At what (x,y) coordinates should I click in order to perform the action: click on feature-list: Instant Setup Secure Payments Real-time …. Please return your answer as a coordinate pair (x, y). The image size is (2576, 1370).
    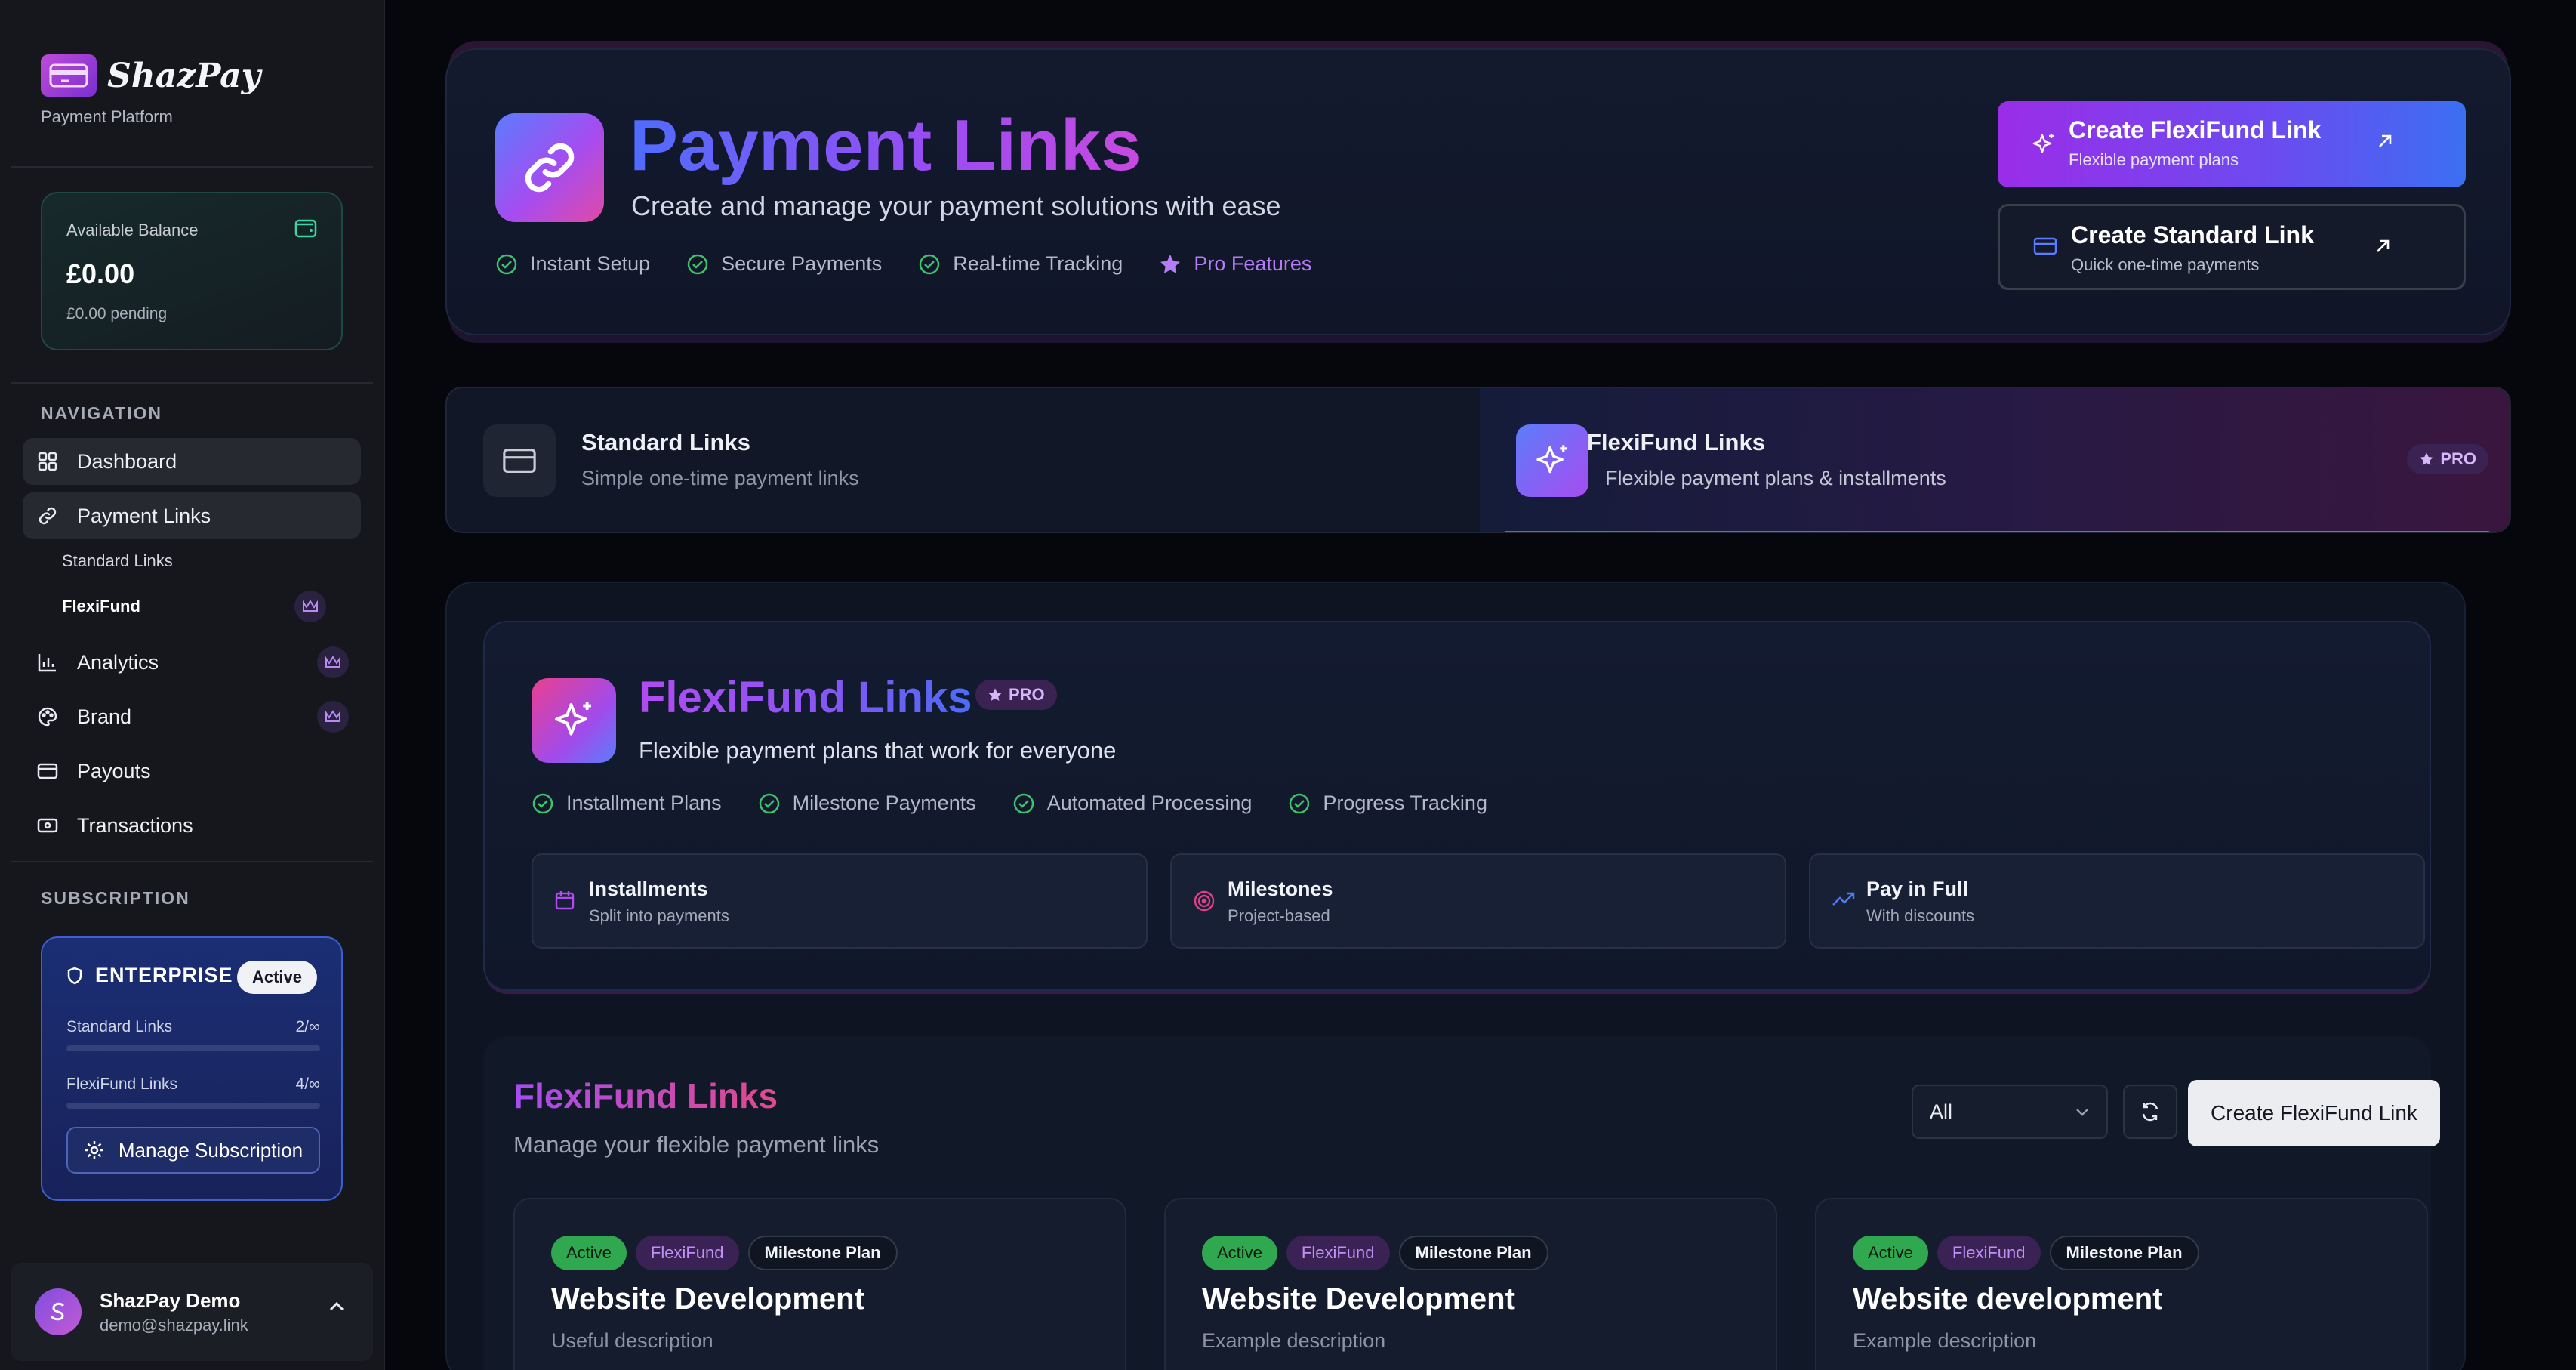
    Looking at the image, I should click on (921, 264).